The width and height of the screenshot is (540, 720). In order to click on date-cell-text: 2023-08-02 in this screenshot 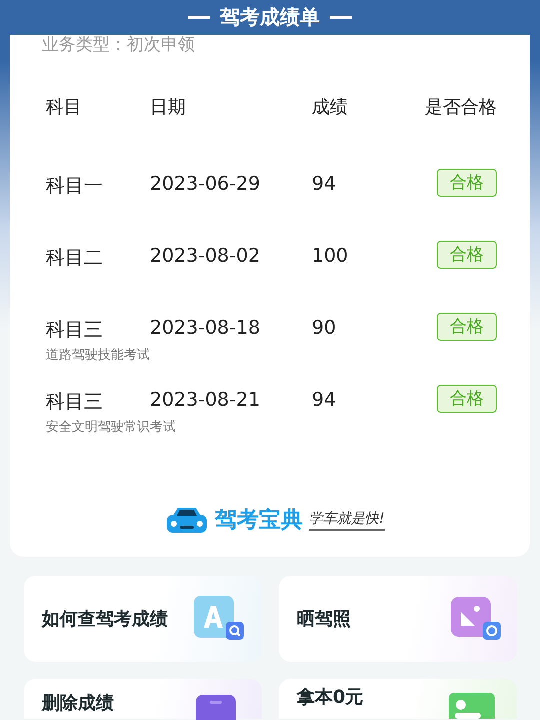, I will do `click(206, 255)`.